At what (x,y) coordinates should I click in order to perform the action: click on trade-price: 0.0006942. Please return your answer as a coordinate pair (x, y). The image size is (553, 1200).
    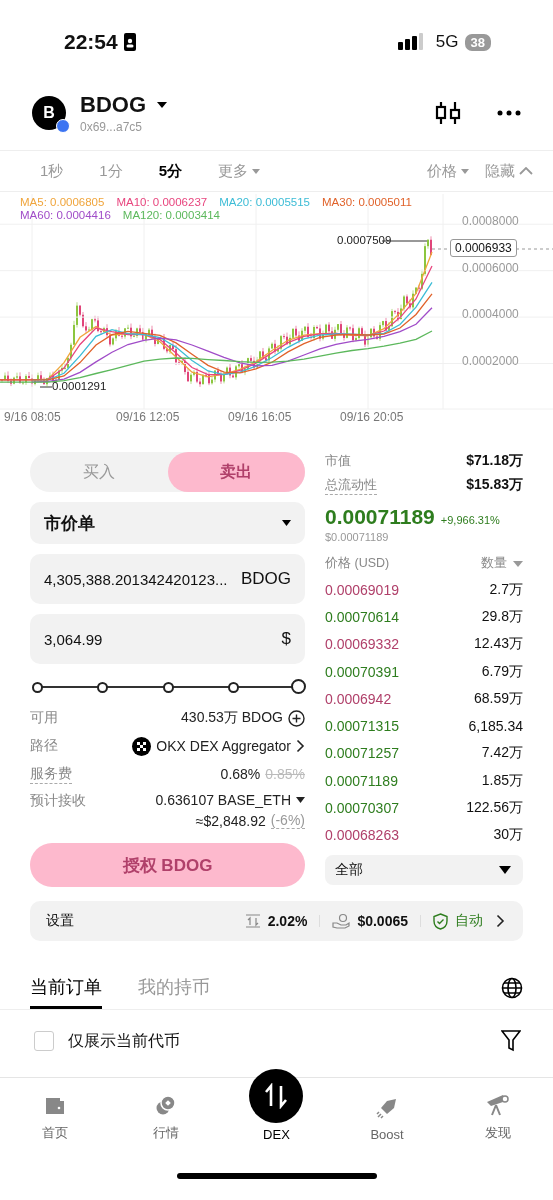
    Looking at the image, I should click on (358, 698).